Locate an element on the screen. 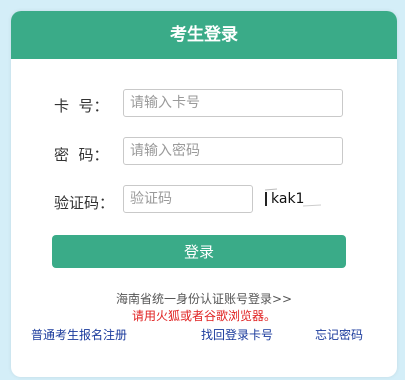  register-link: 普通考生报名注册 is located at coordinates (79, 334).